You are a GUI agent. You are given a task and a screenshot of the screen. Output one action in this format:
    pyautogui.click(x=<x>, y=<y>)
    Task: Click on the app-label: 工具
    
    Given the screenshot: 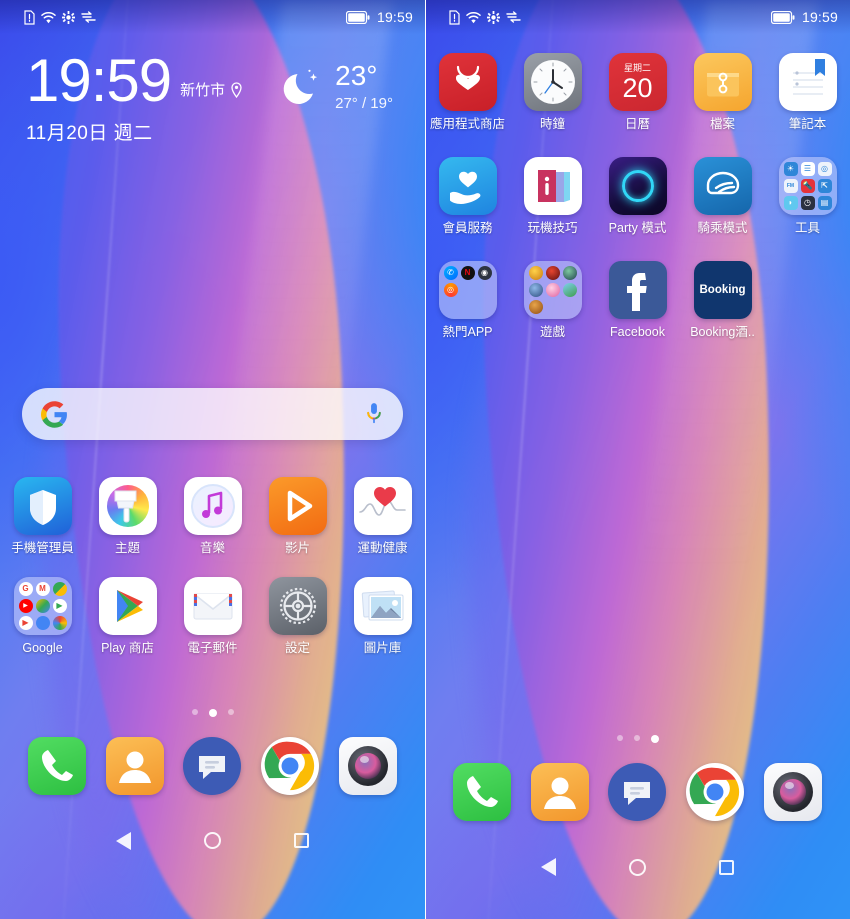 What is the action you would take?
    pyautogui.click(x=807, y=227)
    